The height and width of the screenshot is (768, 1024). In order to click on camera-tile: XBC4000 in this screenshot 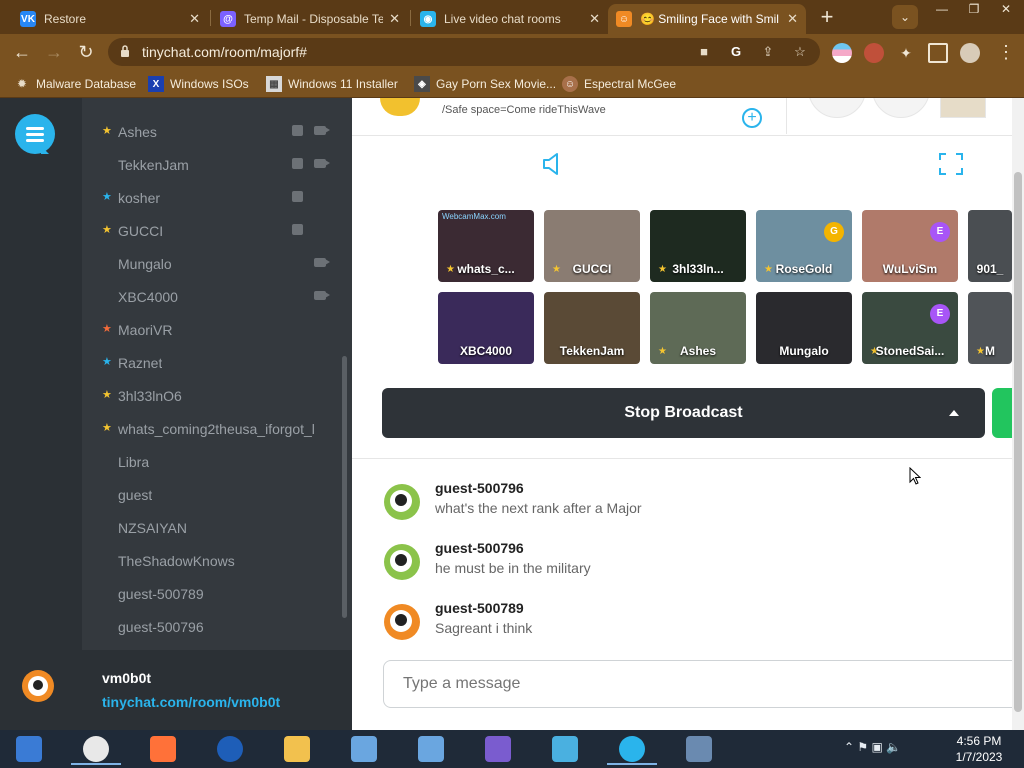, I will do `click(486, 328)`.